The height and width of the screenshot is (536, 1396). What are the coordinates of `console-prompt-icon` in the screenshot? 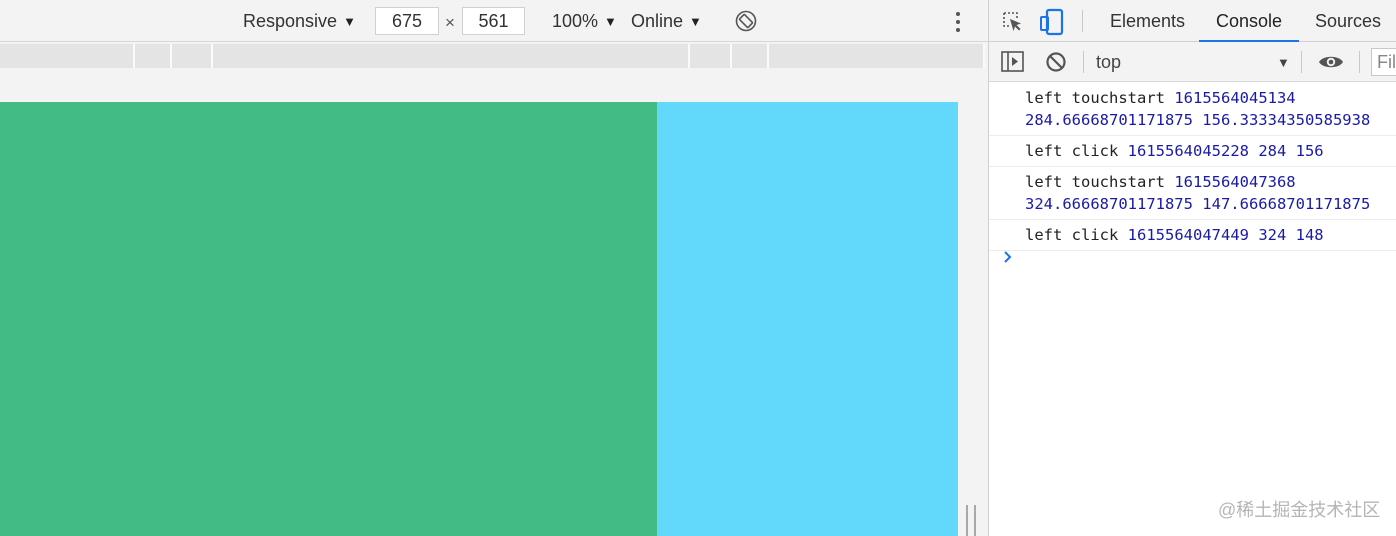 It's located at (1008, 257).